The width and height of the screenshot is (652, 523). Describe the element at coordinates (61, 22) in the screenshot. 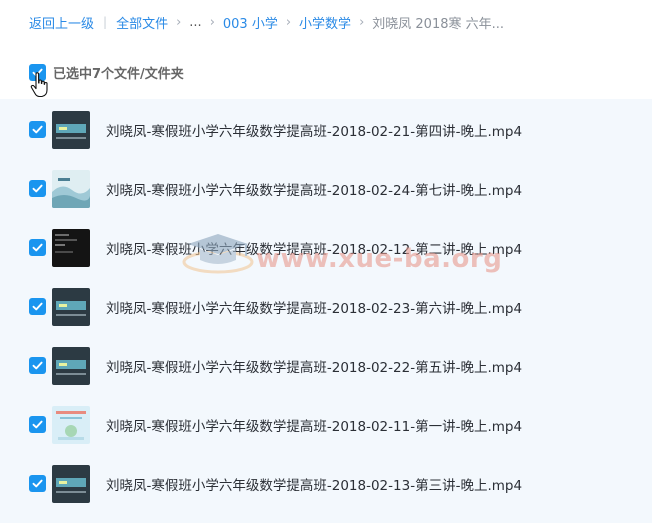

I see `back-link: 返回上一级` at that location.